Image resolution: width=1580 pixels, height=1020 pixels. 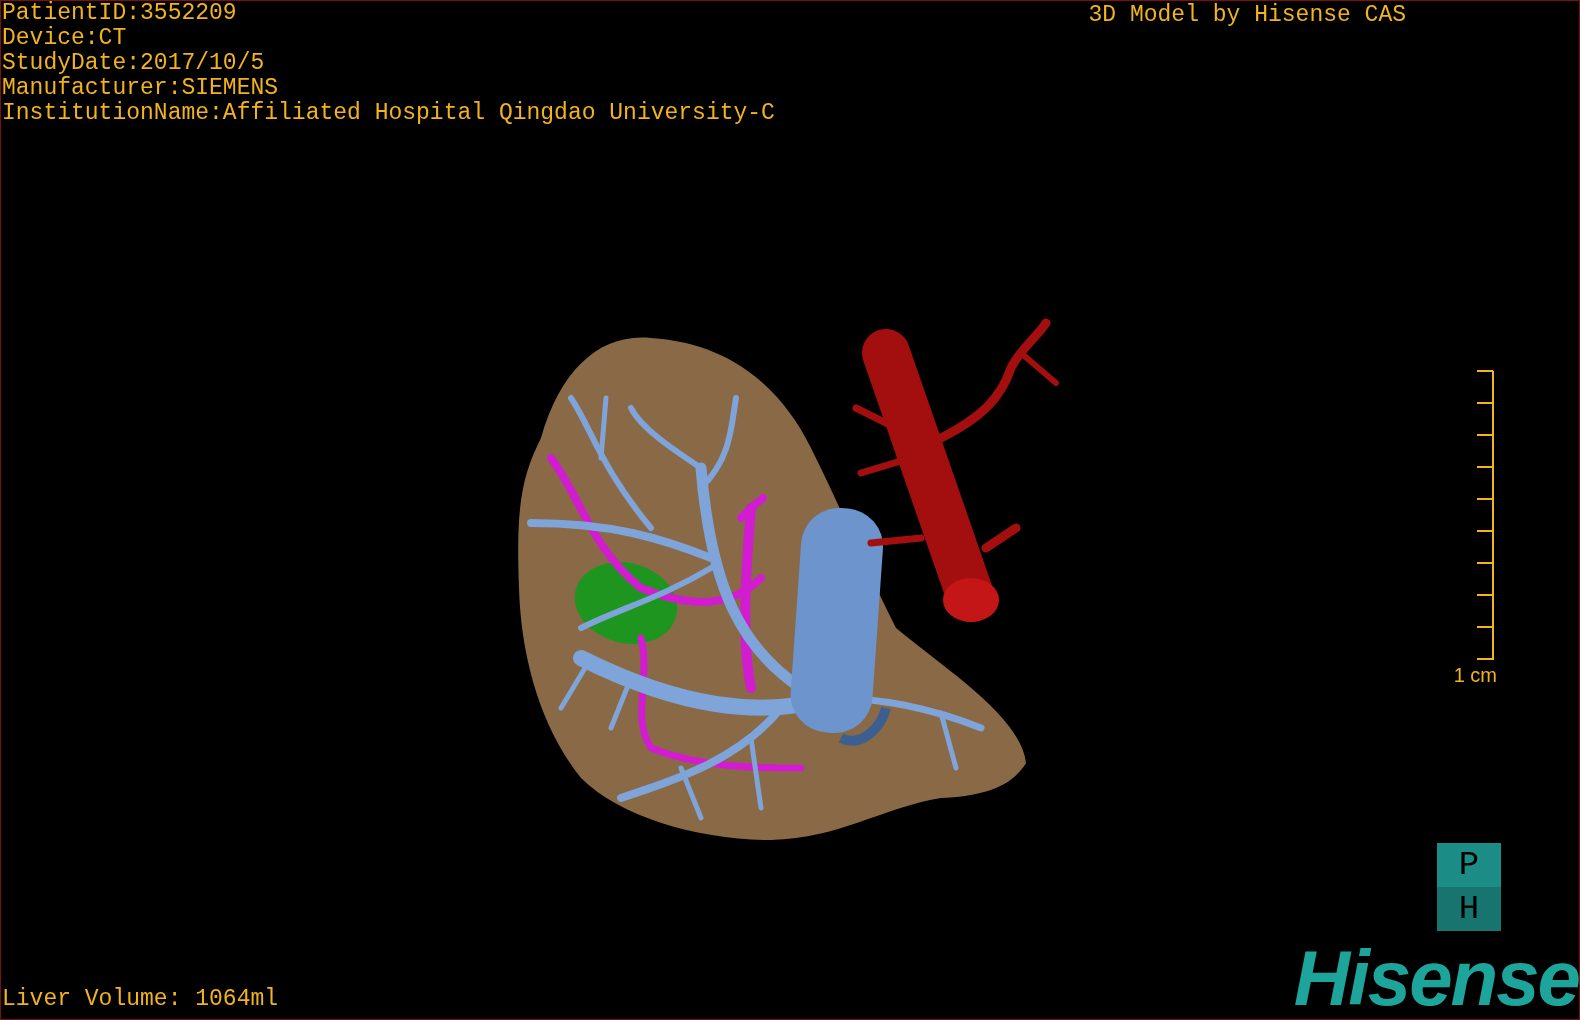 I want to click on info-line: Manufacturer:SIEMENS, so click(x=141, y=88).